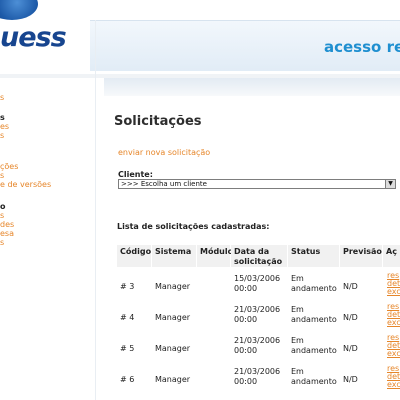  I want to click on new-request-link: enviar nova solicitação, so click(164, 152).